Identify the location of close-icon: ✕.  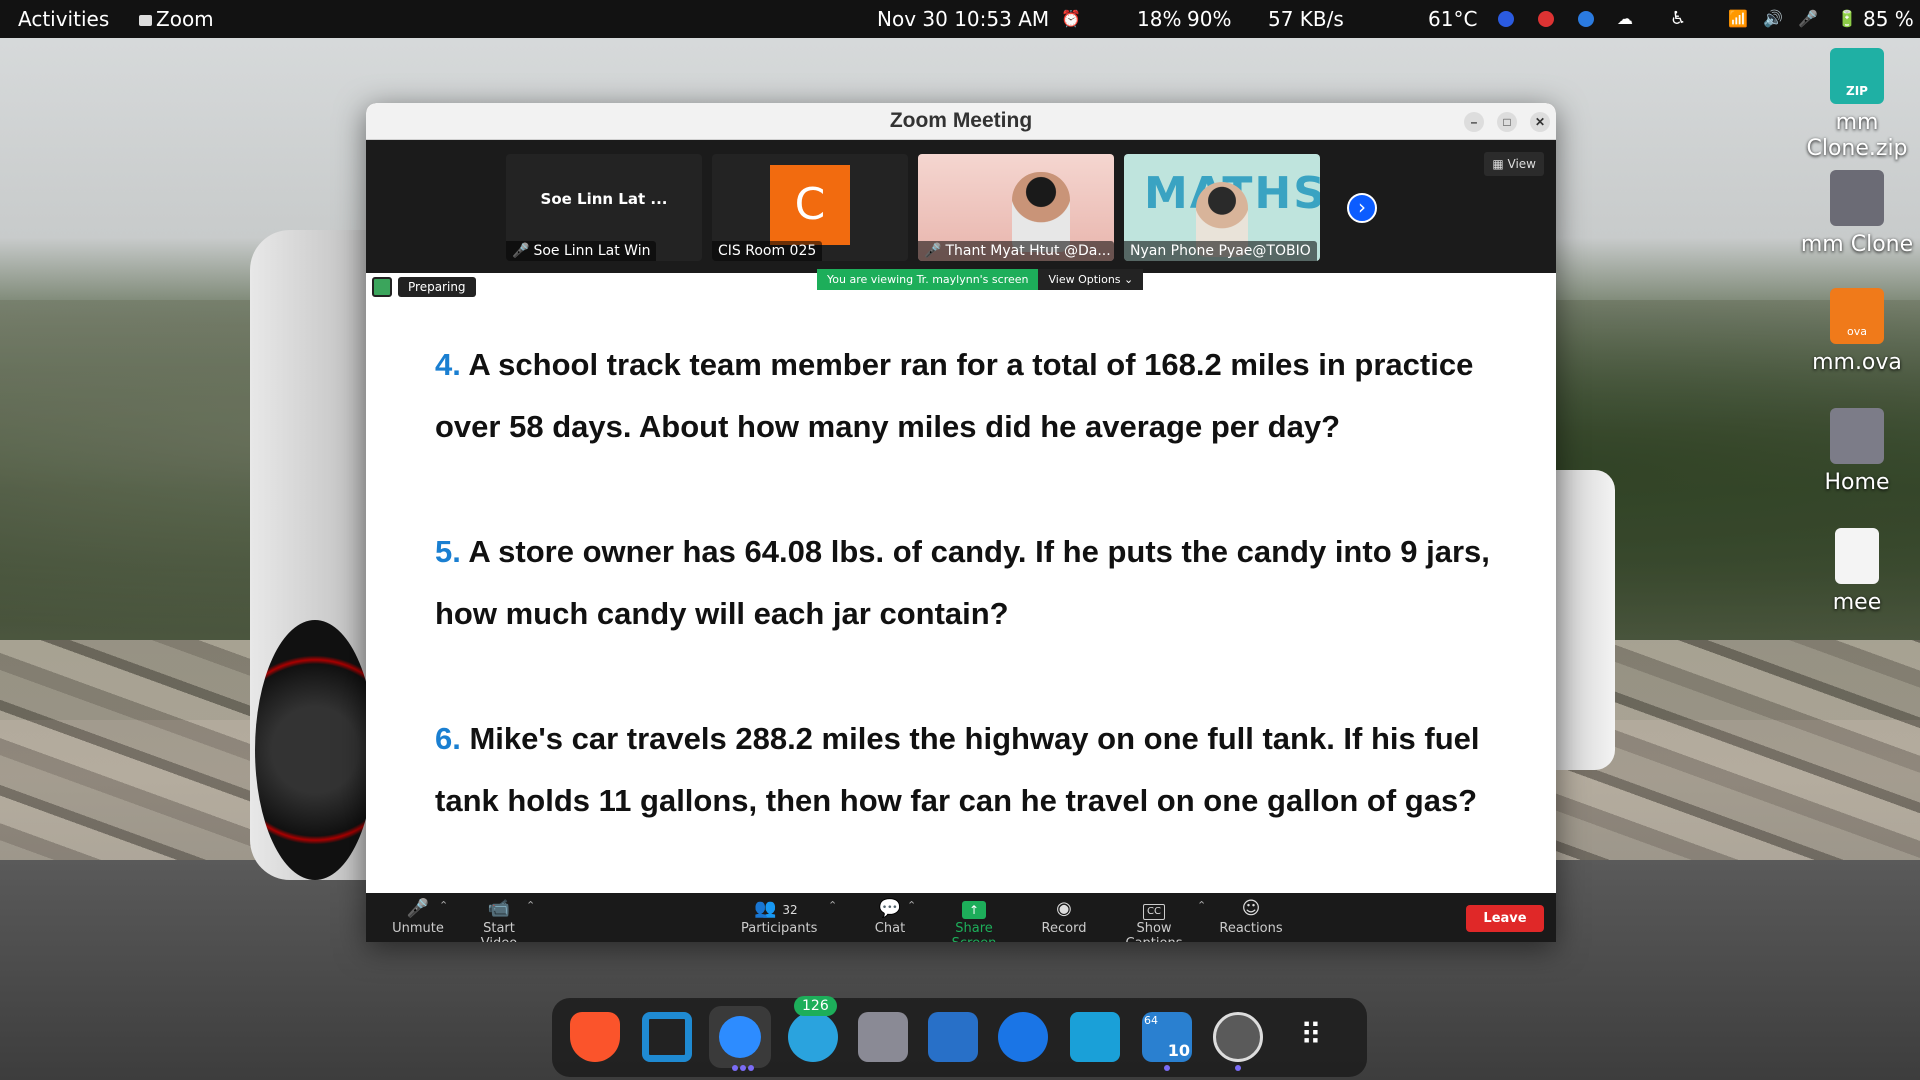
(1540, 122).